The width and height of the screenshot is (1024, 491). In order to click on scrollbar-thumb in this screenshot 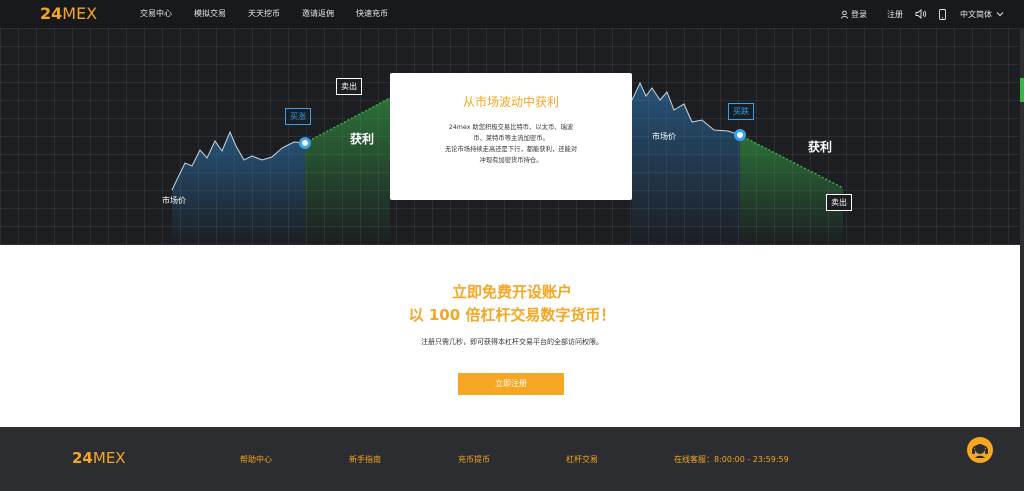, I will do `click(1022, 90)`.